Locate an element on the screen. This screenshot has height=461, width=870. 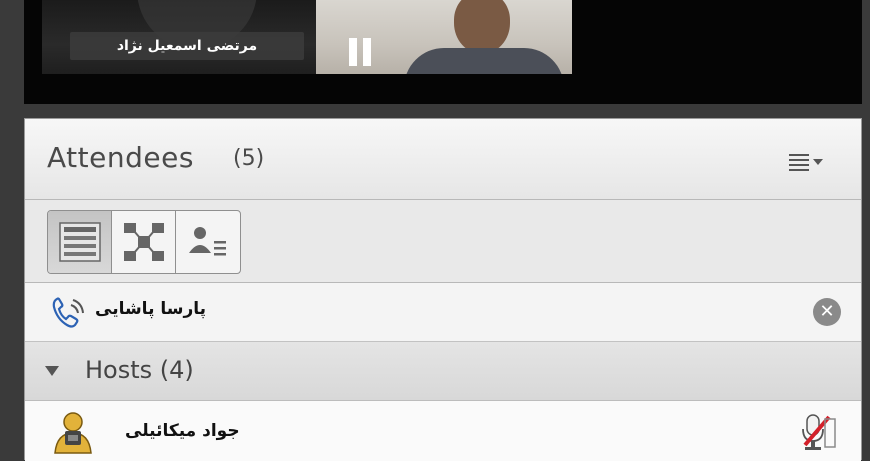
breakout-view-icon is located at coordinates (143, 242).